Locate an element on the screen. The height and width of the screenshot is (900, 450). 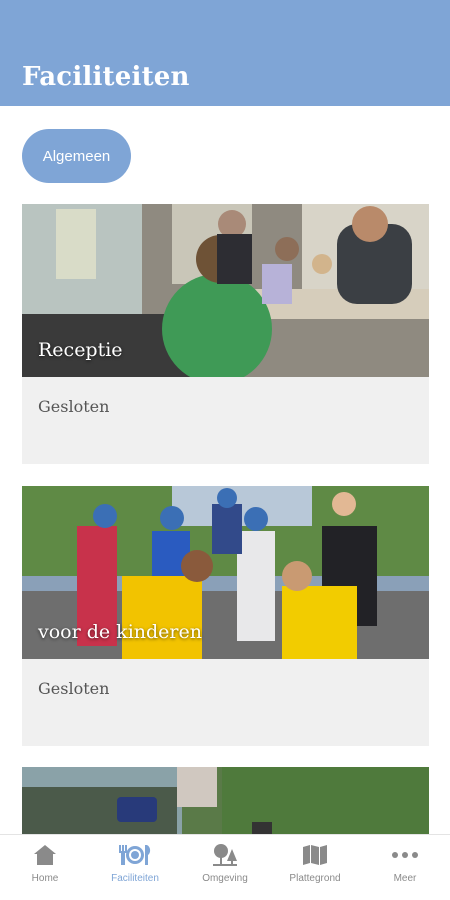
tab-label: Omgeving is located at coordinates (225, 878).